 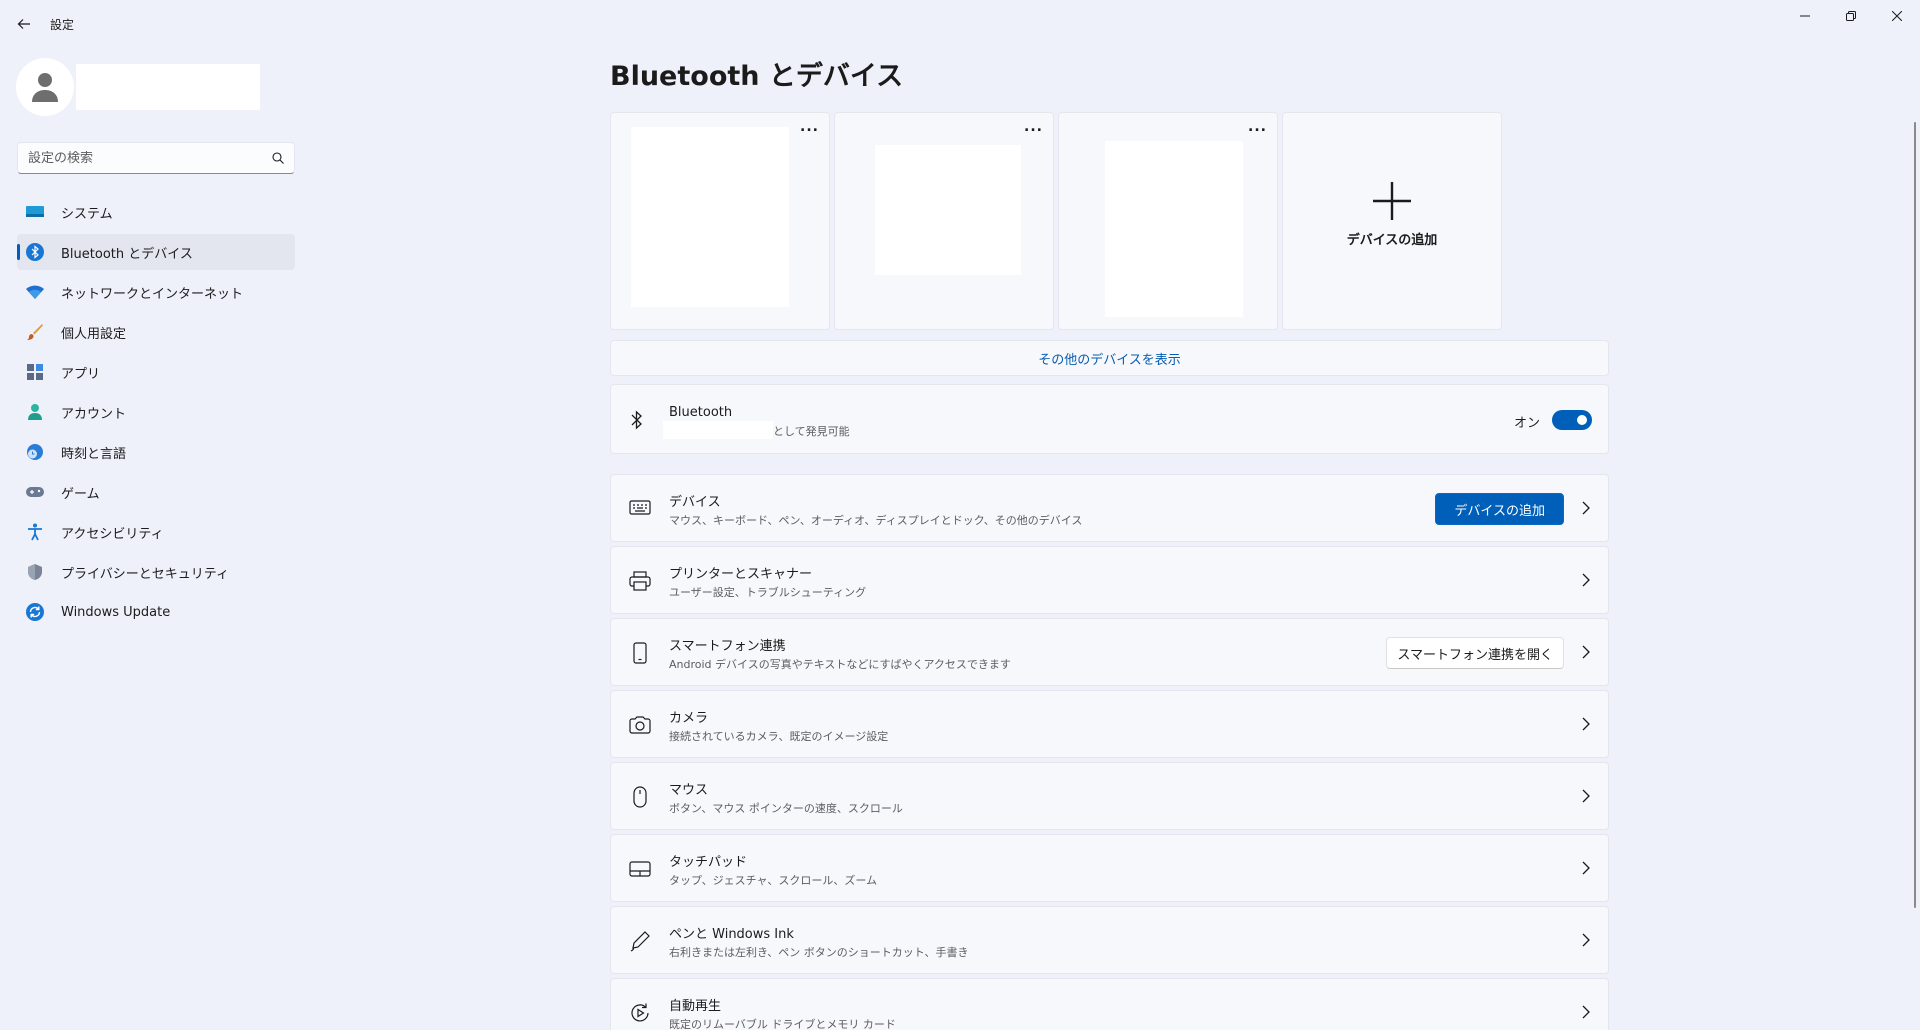 What do you see at coordinates (640, 869) in the screenshot?
I see `touchpad-icon` at bounding box center [640, 869].